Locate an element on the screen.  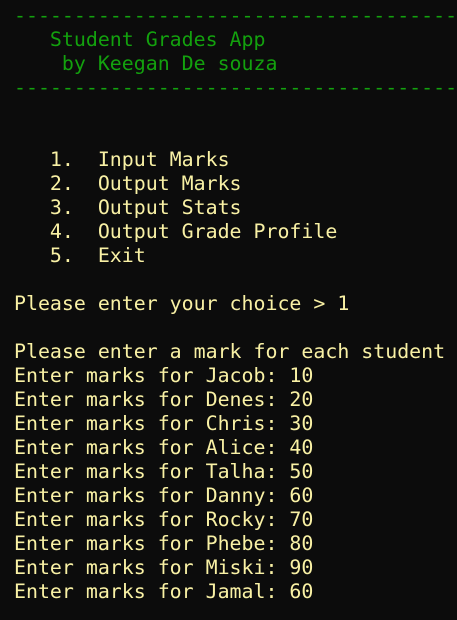
header-rule-bottom: ---------------------------------------- is located at coordinates (235, 87).